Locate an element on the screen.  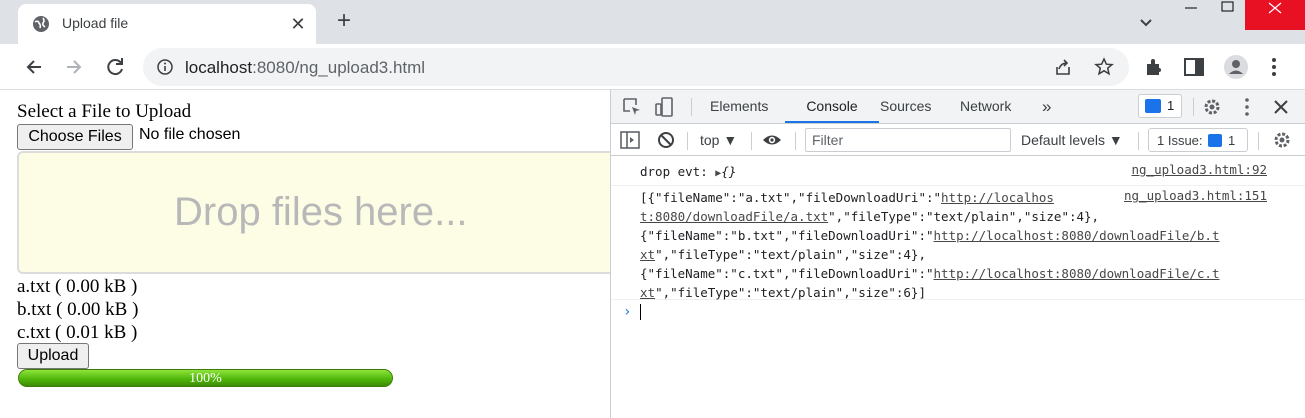
settings-gear-icon is located at coordinates (1212, 107).